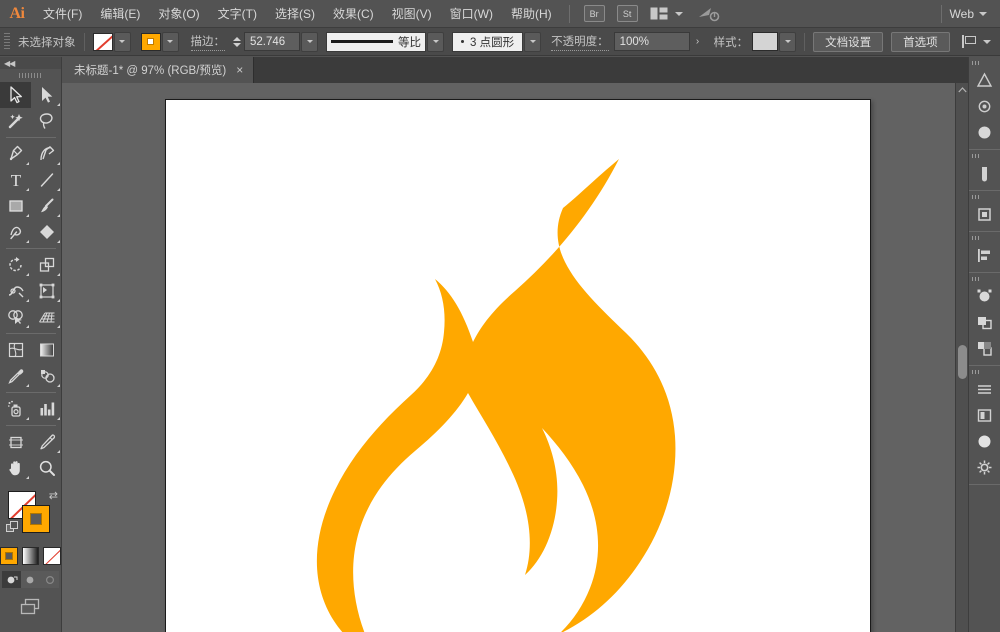  What do you see at coordinates (12, 527) in the screenshot?
I see `default-fill-stroke-icon` at bounding box center [12, 527].